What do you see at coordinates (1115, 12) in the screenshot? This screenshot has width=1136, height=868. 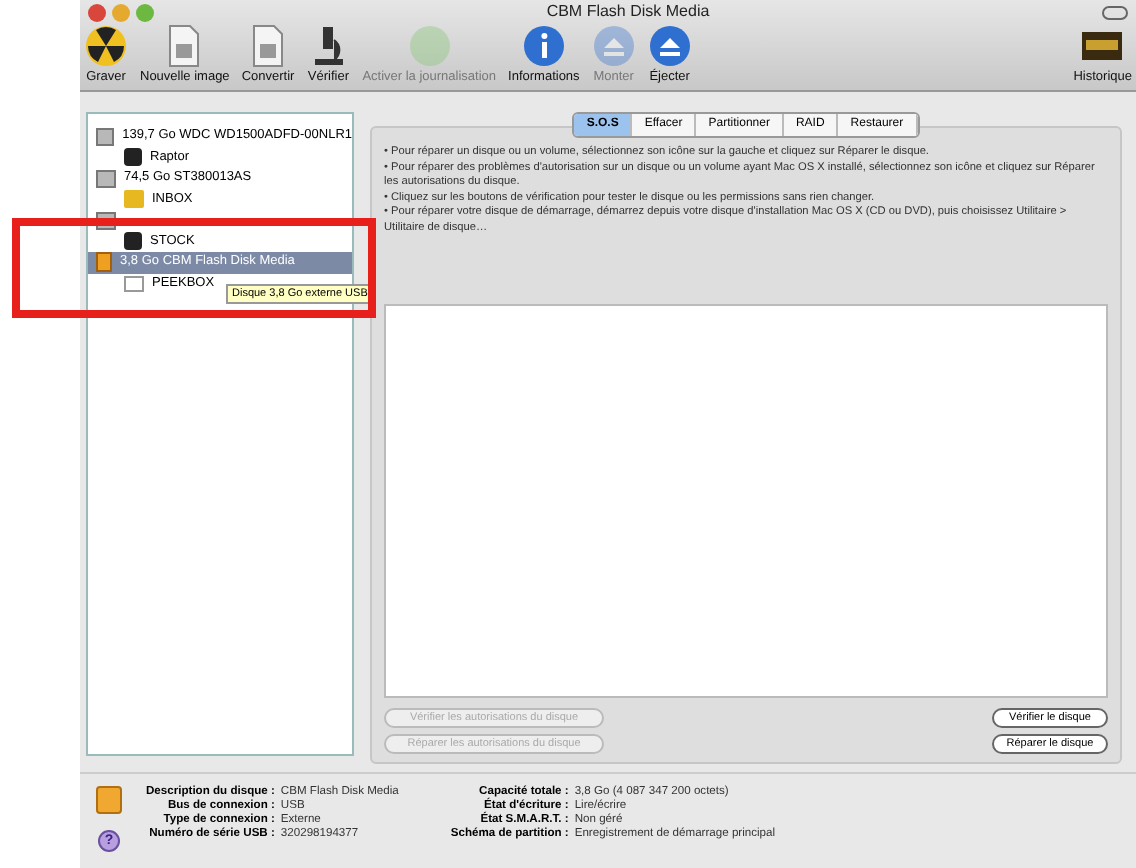 I see `toolbar-toggle-icon` at bounding box center [1115, 12].